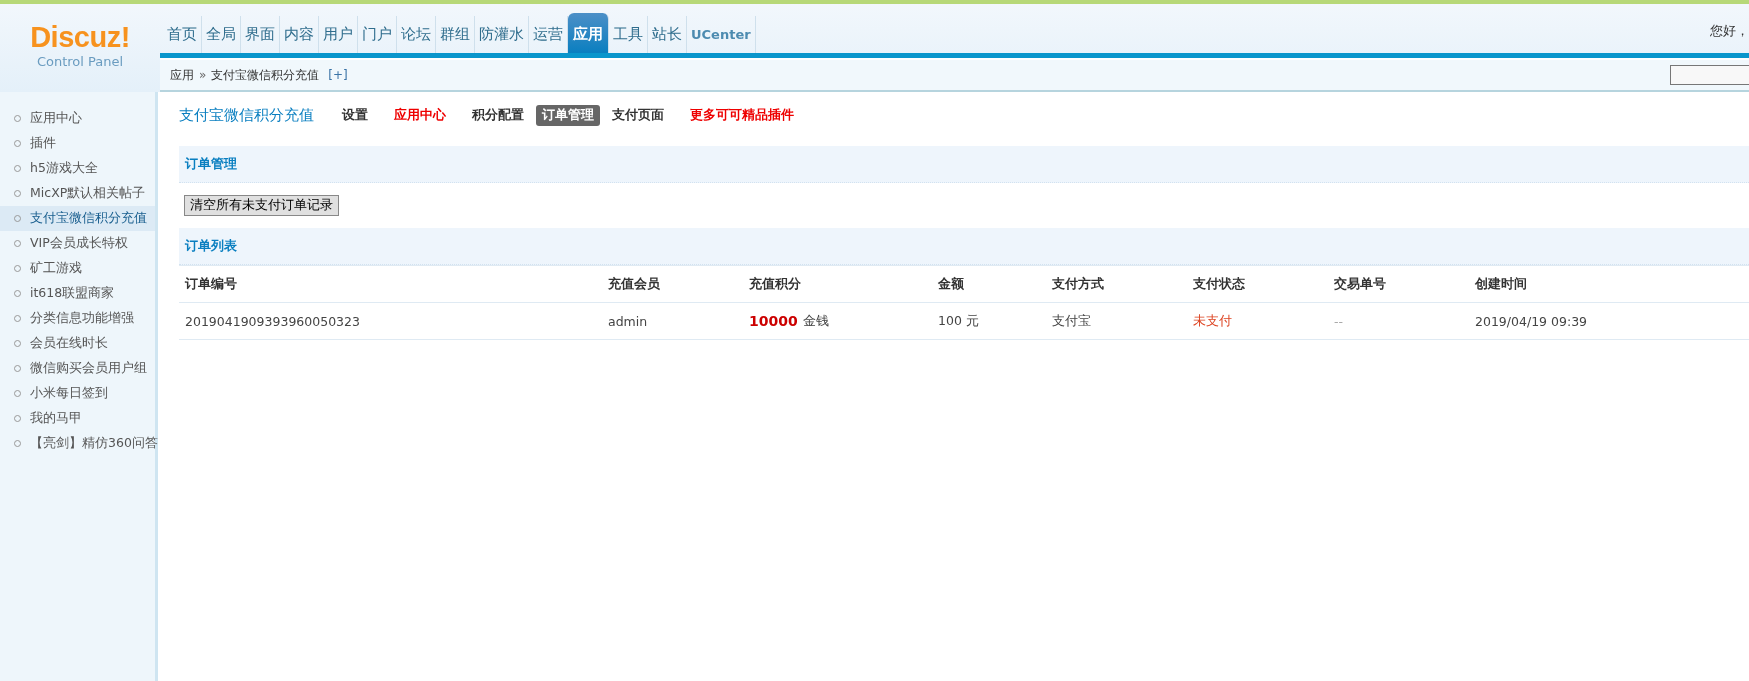 The width and height of the screenshot is (1749, 681). I want to click on points-amount: 10000, so click(773, 321).